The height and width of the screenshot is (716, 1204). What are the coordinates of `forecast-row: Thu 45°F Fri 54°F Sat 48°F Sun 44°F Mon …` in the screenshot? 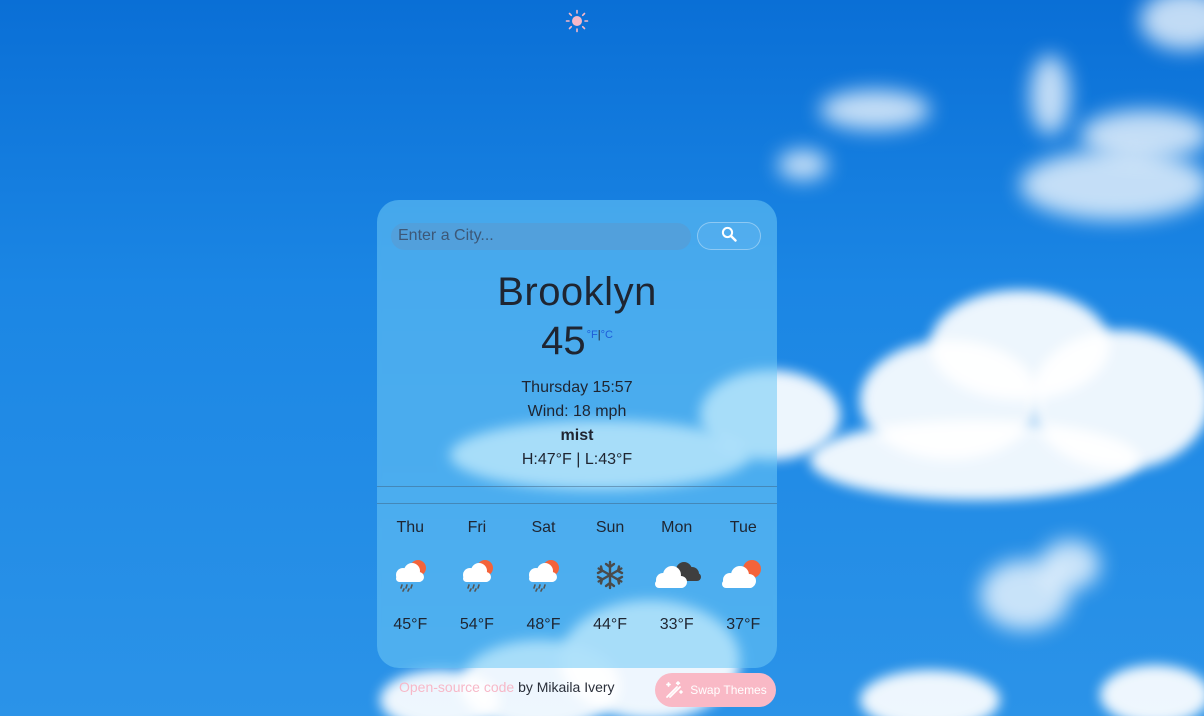 It's located at (577, 576).